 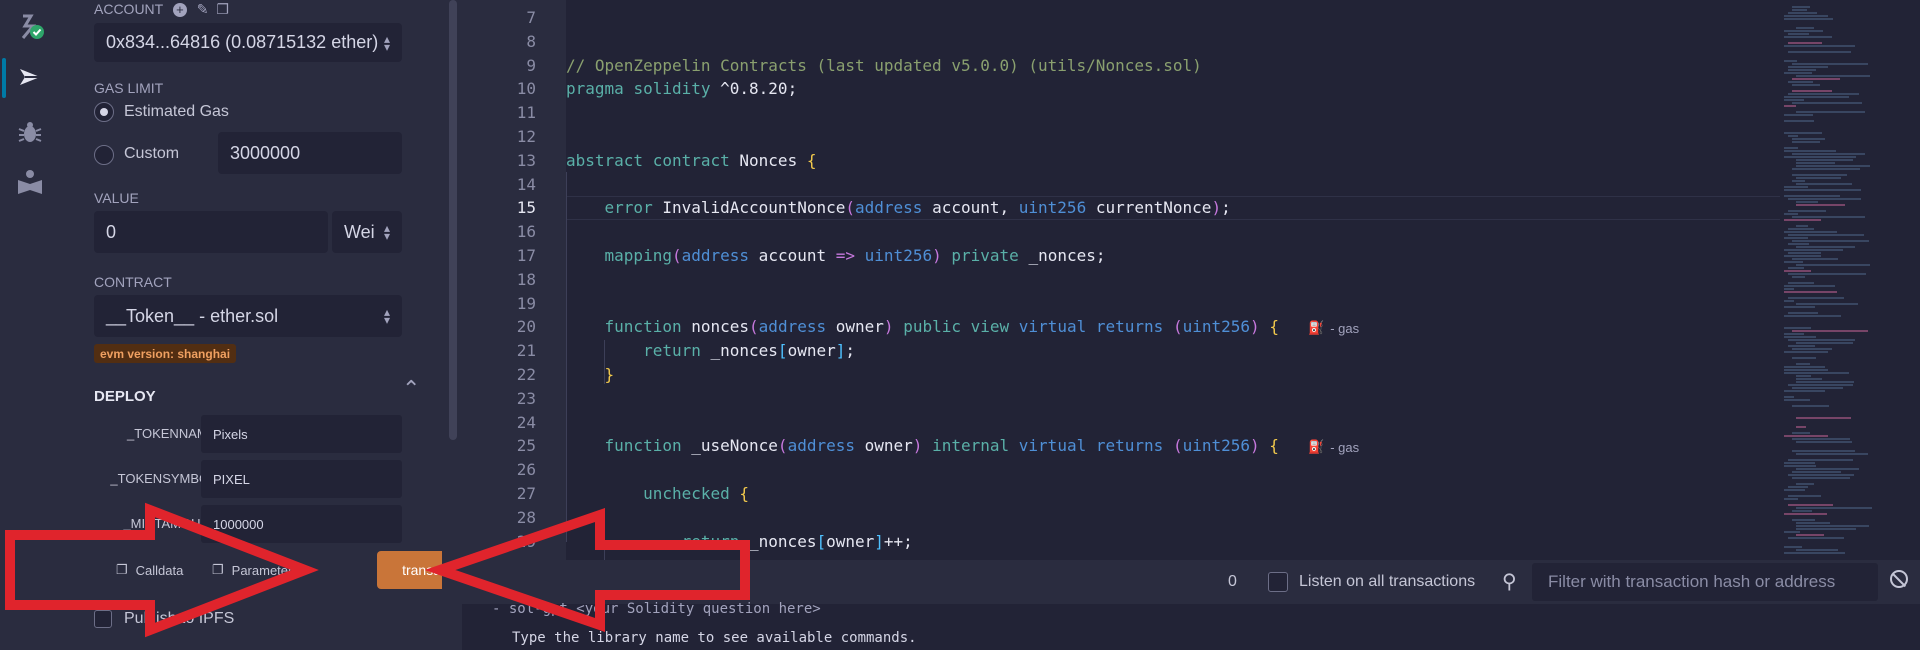 I want to click on line-number: 10, so click(x=526, y=89).